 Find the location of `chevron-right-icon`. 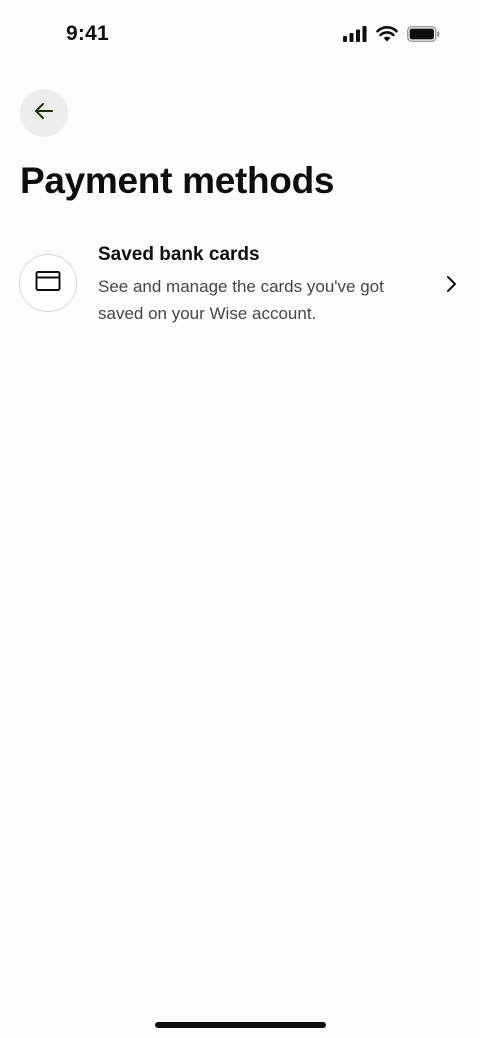

chevron-right-icon is located at coordinates (451, 286).